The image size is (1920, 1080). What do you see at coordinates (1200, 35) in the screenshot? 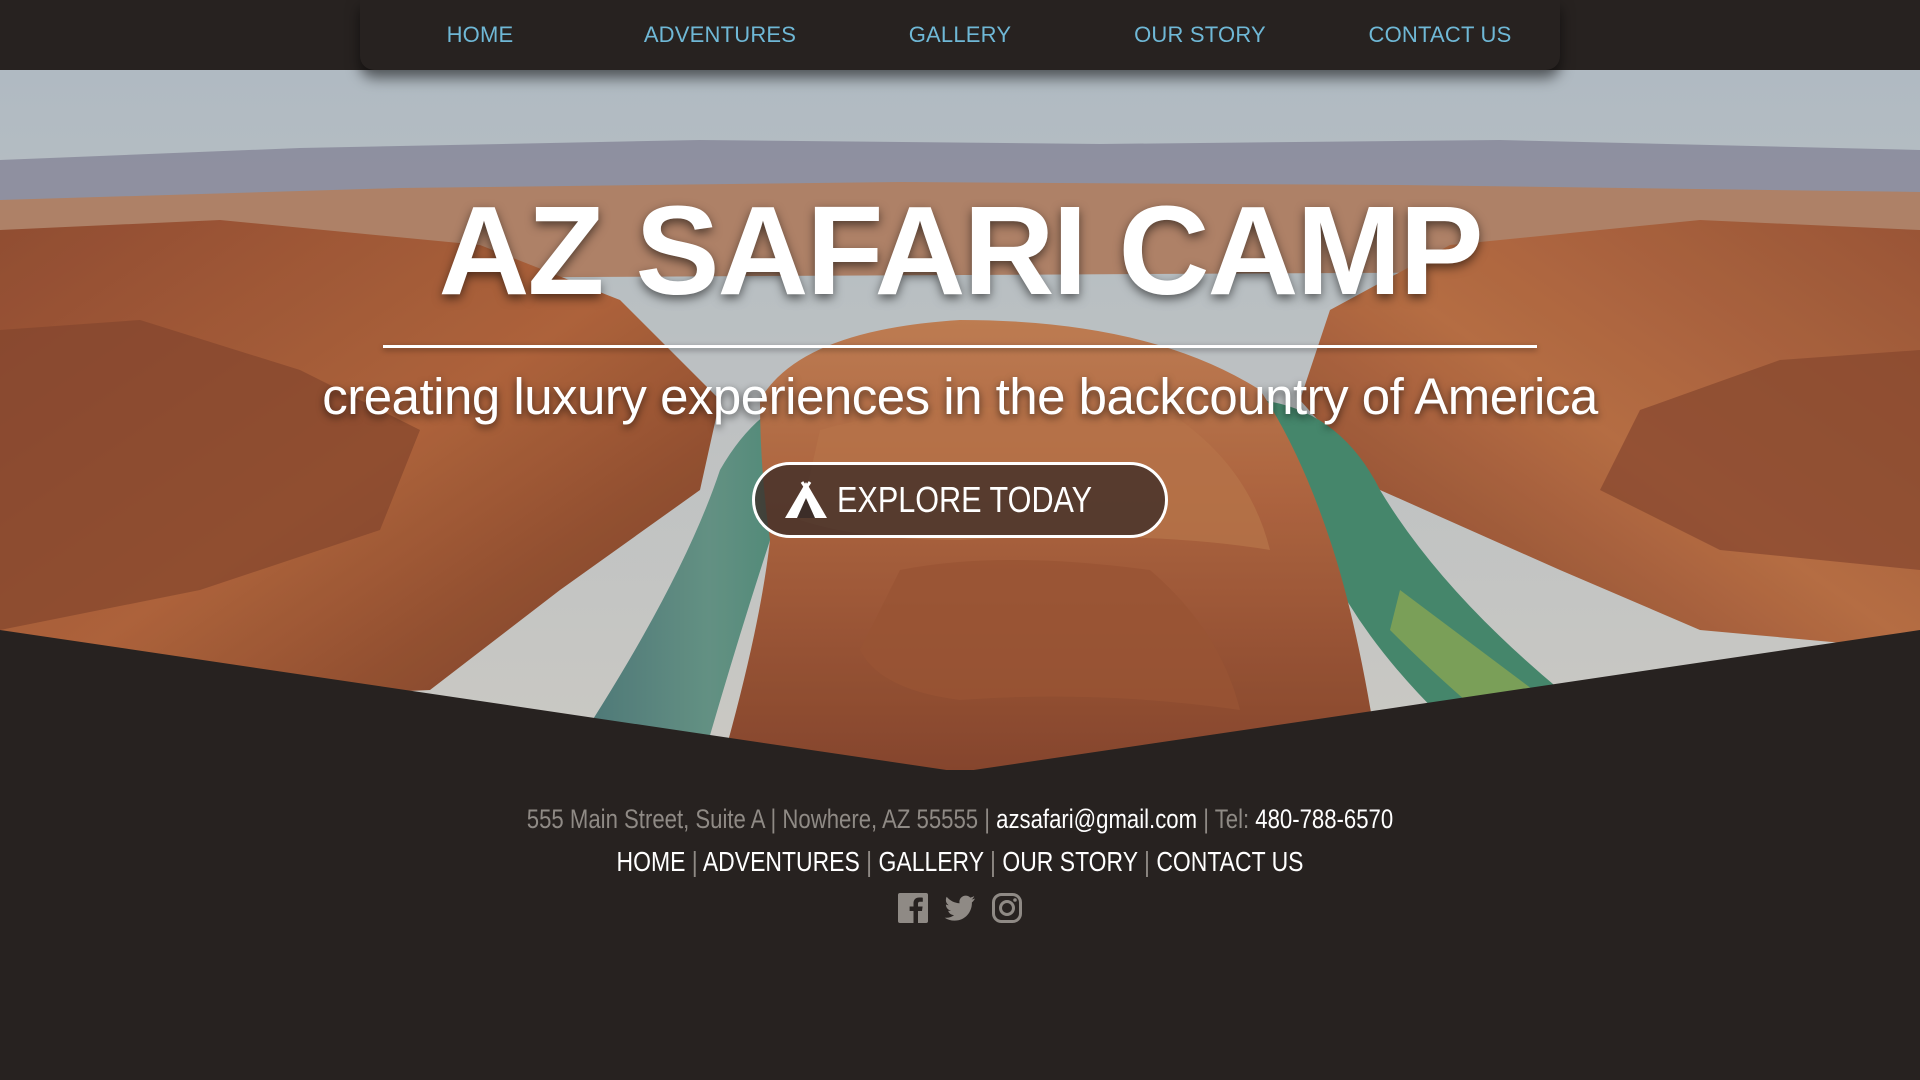
I see `nav-our-story: OUR STORY` at bounding box center [1200, 35].